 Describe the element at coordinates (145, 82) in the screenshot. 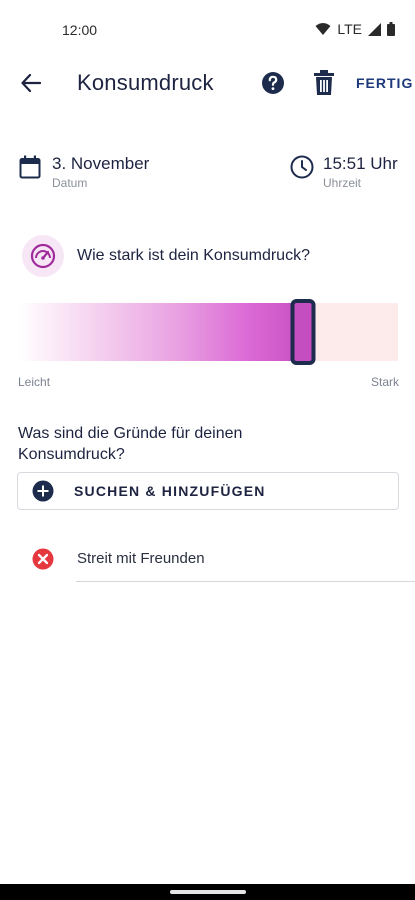

I see `page-title: Konsumdruck` at that location.